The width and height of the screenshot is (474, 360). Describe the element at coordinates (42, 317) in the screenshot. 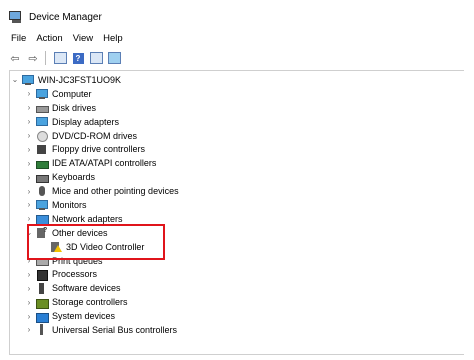

I see `system-icon` at that location.